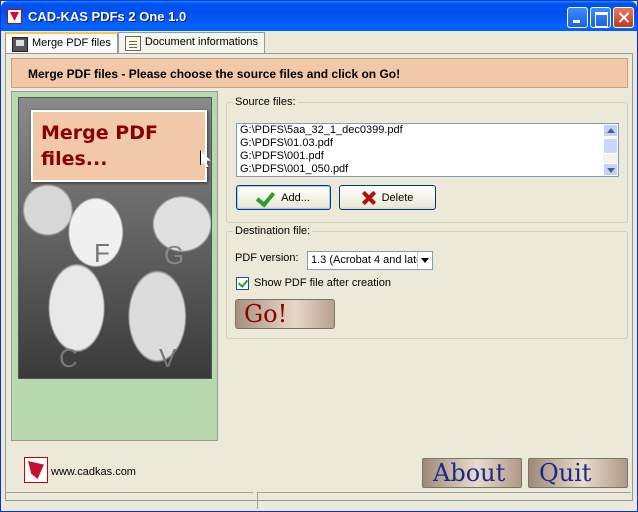 The image size is (638, 512). What do you see at coordinates (107, 16) in the screenshot?
I see `window-title: CAD-KAS PDFs 2 One 1.0` at bounding box center [107, 16].